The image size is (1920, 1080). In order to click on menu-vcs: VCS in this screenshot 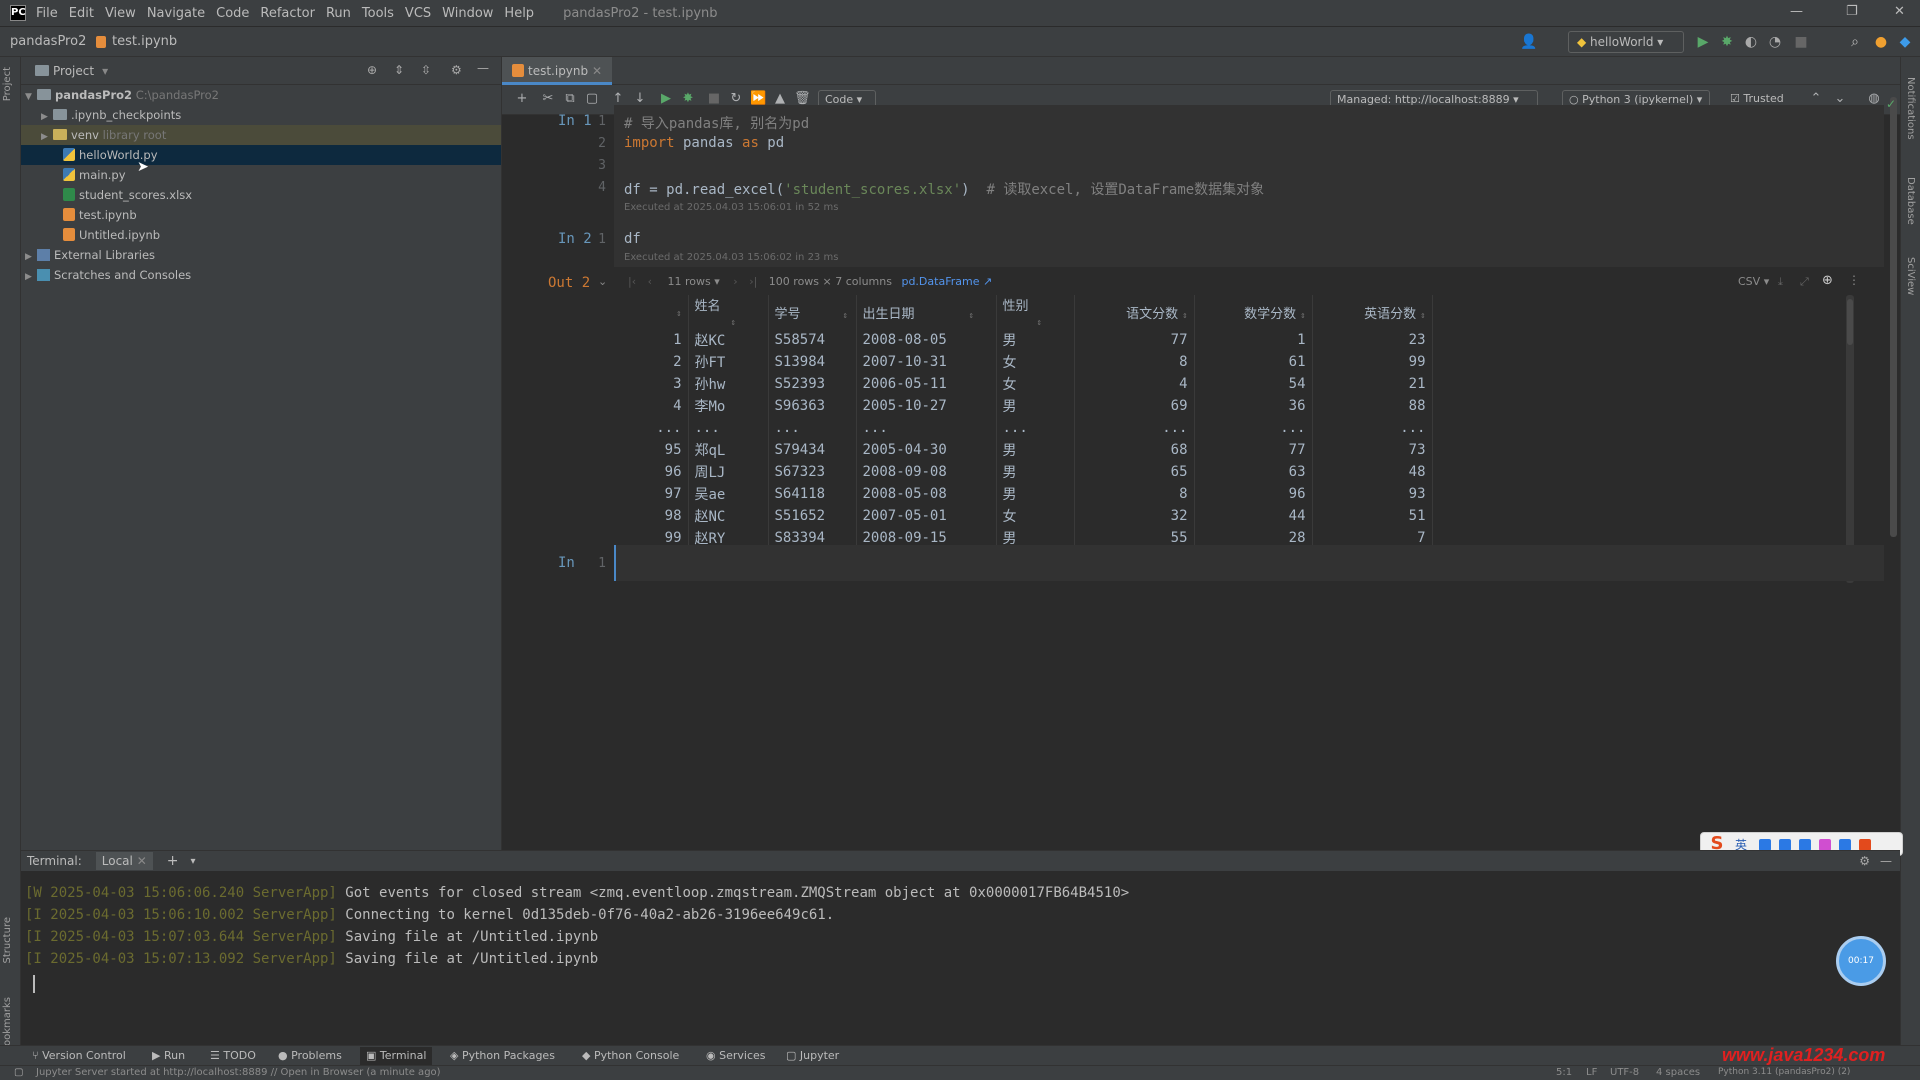, I will do `click(418, 13)`.